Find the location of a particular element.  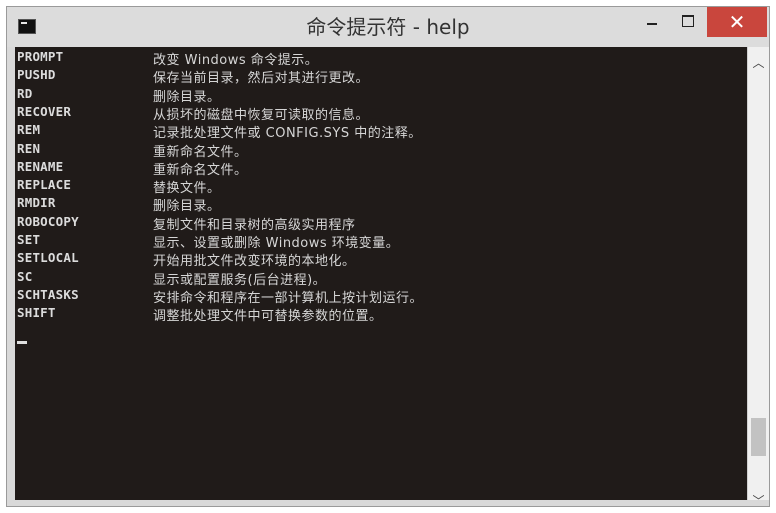

command-name: SETLOCAL is located at coordinates (48, 258).